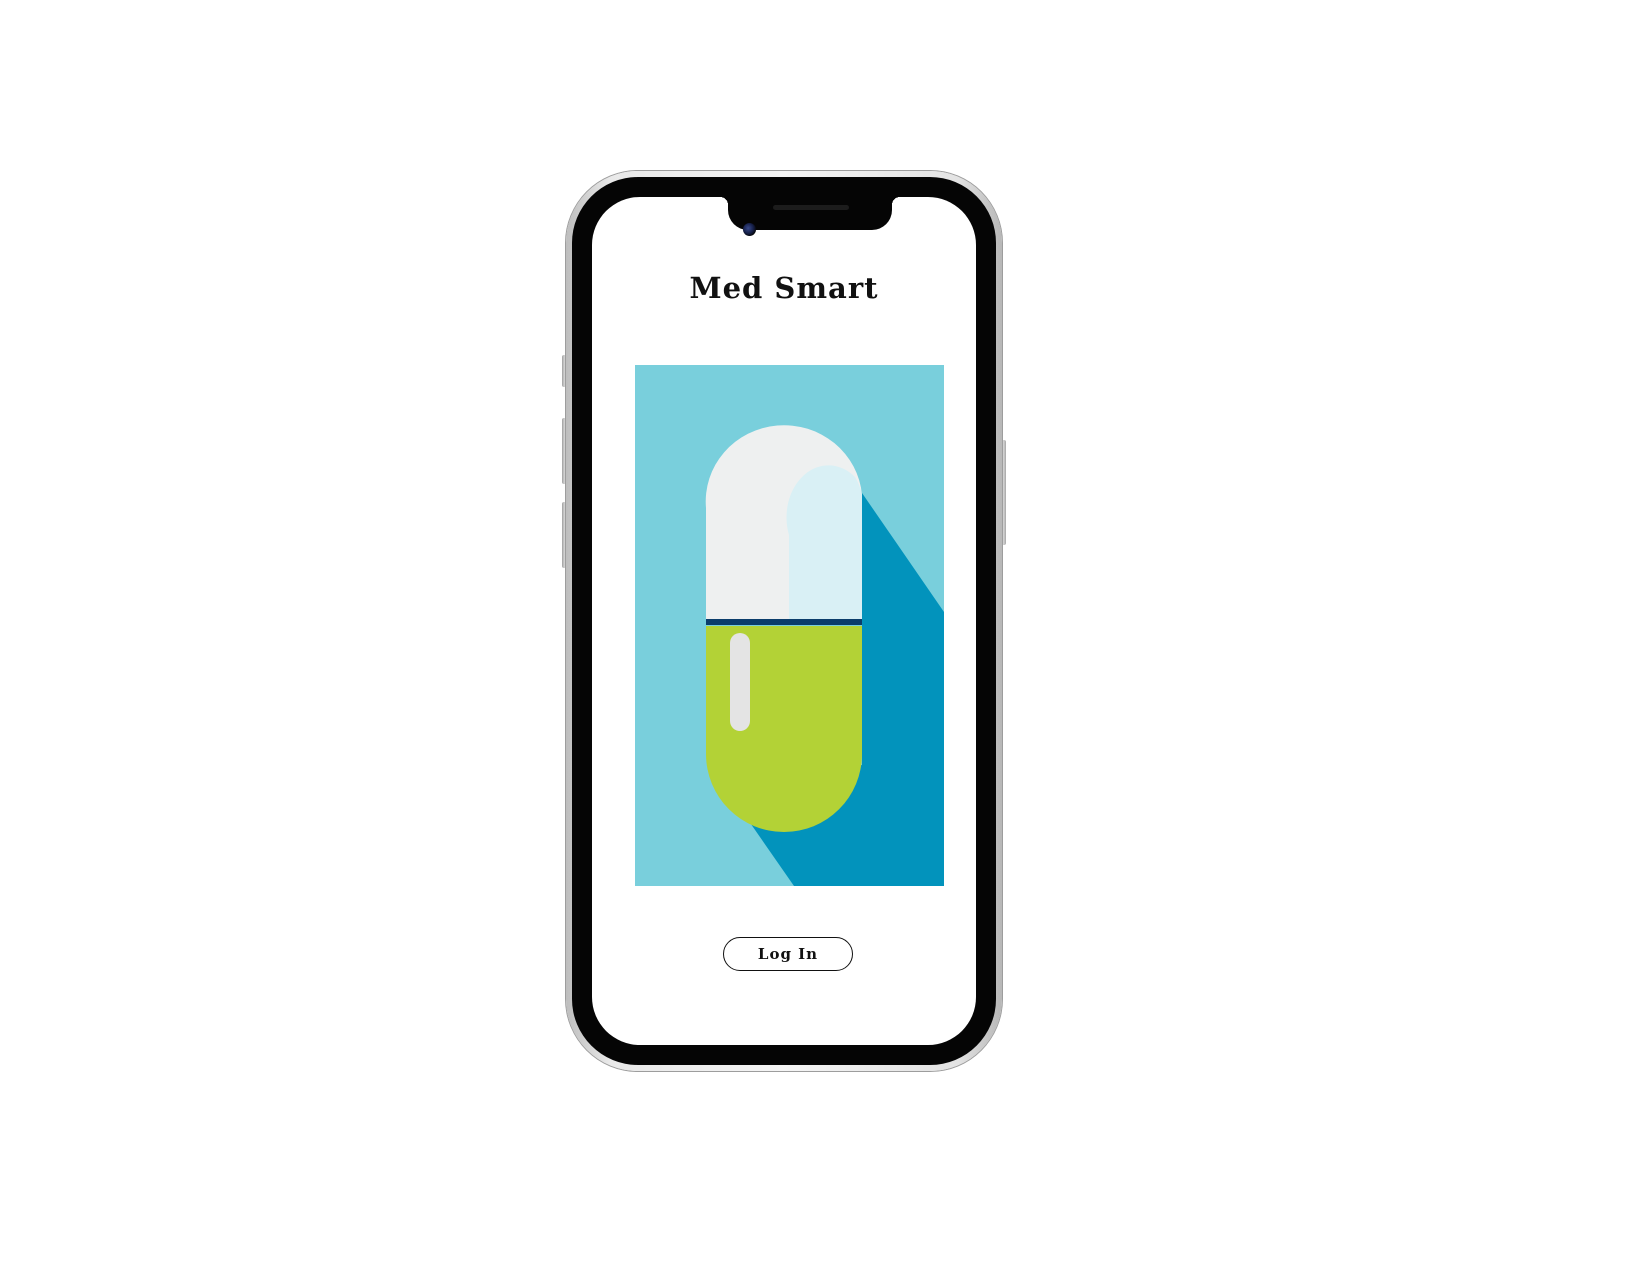 The image size is (1628, 1268). I want to click on capsule-shine, so click(740, 682).